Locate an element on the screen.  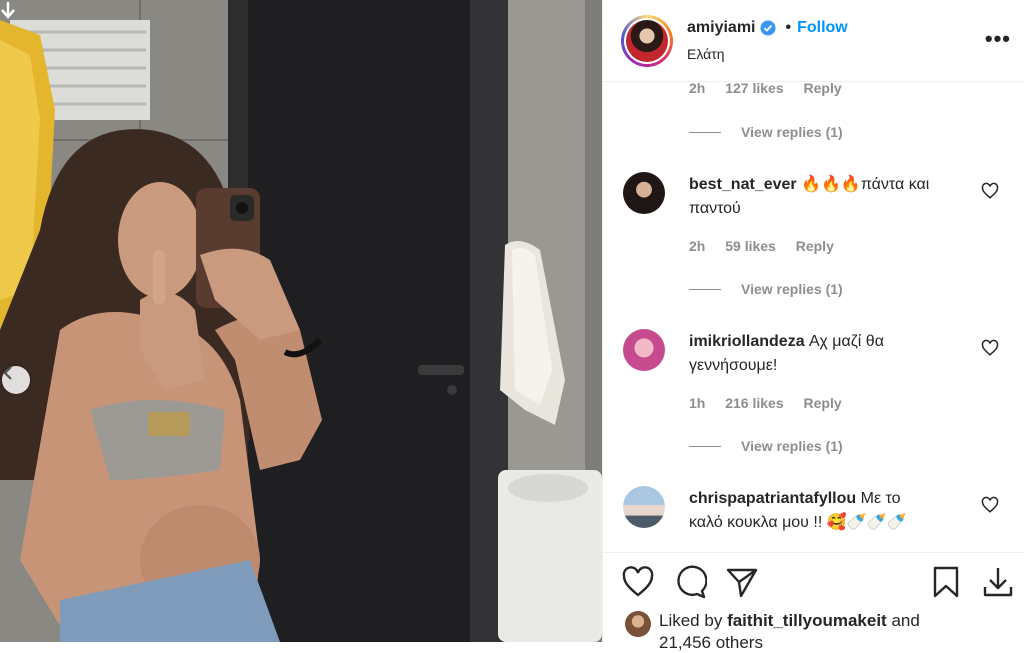
comment-meta: 2h 127 likes Reply is located at coordinates (773, 89).